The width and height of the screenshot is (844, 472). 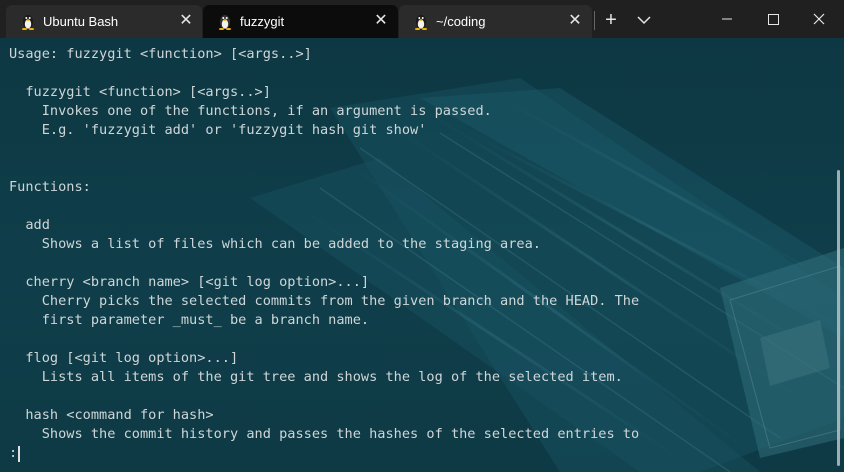 What do you see at coordinates (13, 453) in the screenshot?
I see `prompt-text: :` at bounding box center [13, 453].